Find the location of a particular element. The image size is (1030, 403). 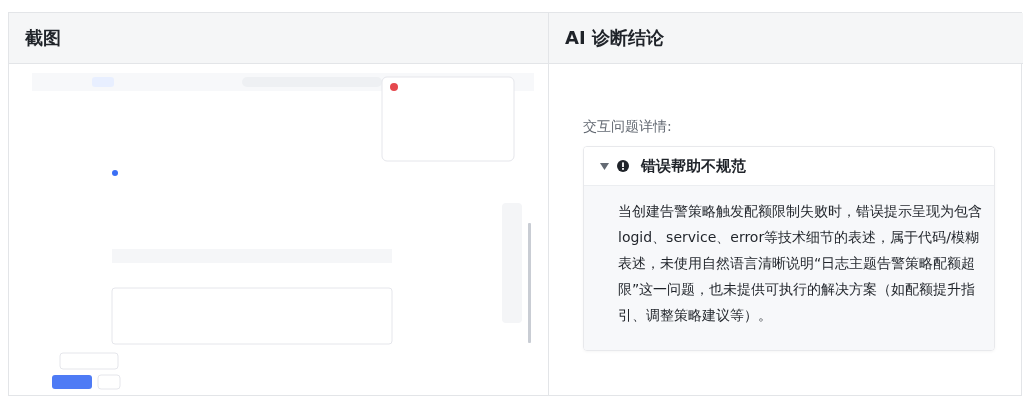

caret-icon is located at coordinates (604, 166).